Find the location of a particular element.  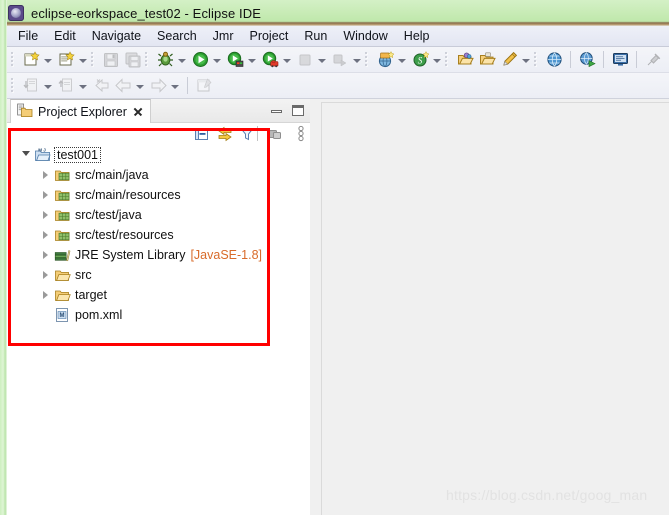

run-web-app-button is located at coordinates (587, 60).